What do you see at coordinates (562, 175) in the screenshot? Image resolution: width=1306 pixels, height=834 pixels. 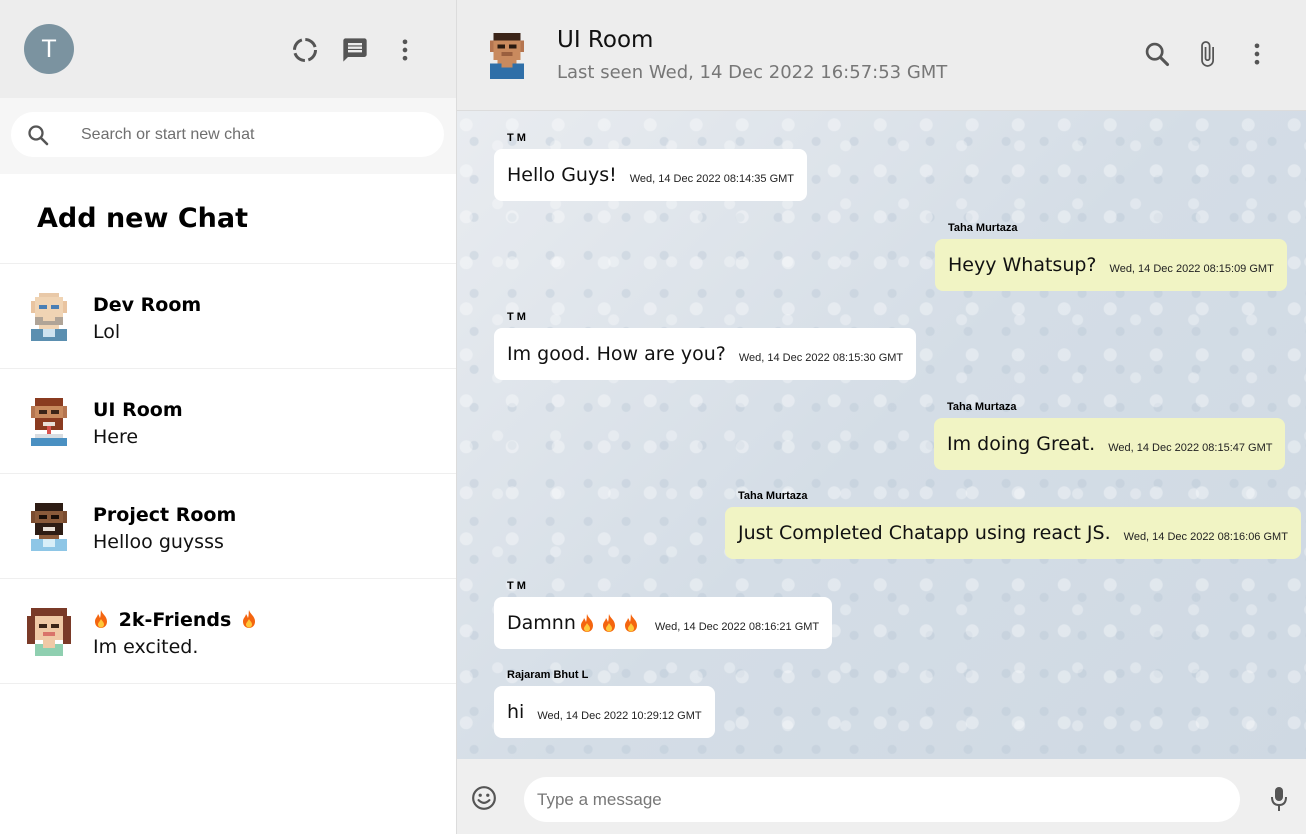 I see `message-text: Hello Guys!` at bounding box center [562, 175].